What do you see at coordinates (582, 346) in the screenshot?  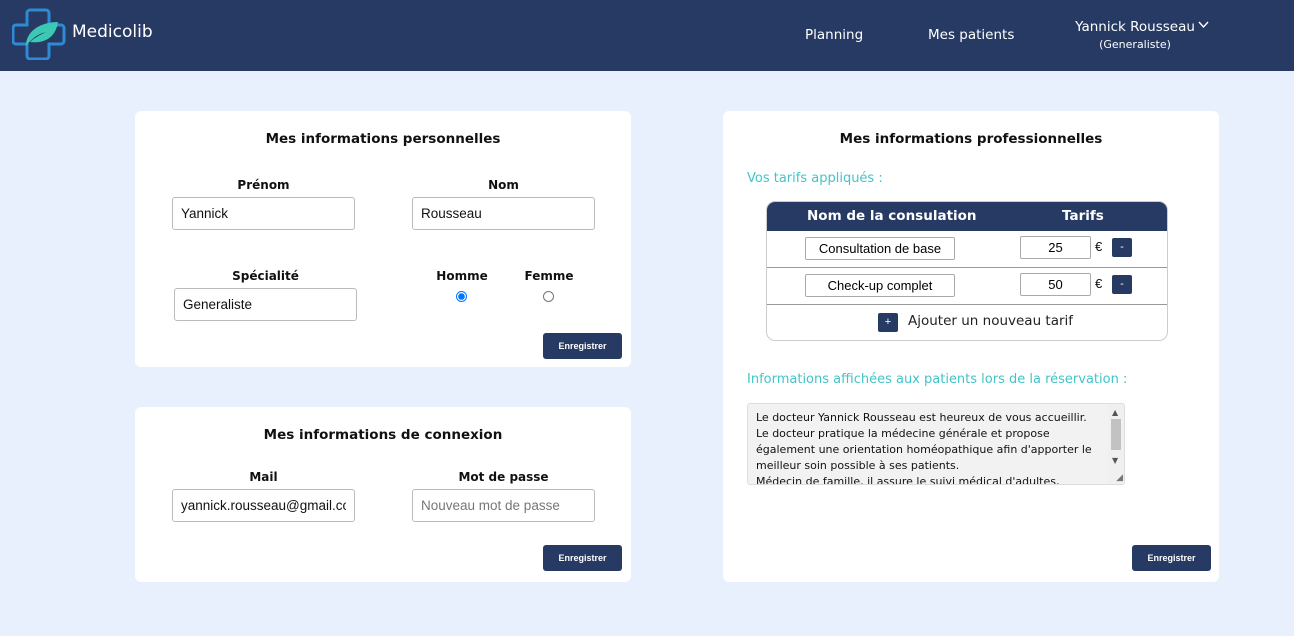 I see `save-personal-button: Enregistrer` at bounding box center [582, 346].